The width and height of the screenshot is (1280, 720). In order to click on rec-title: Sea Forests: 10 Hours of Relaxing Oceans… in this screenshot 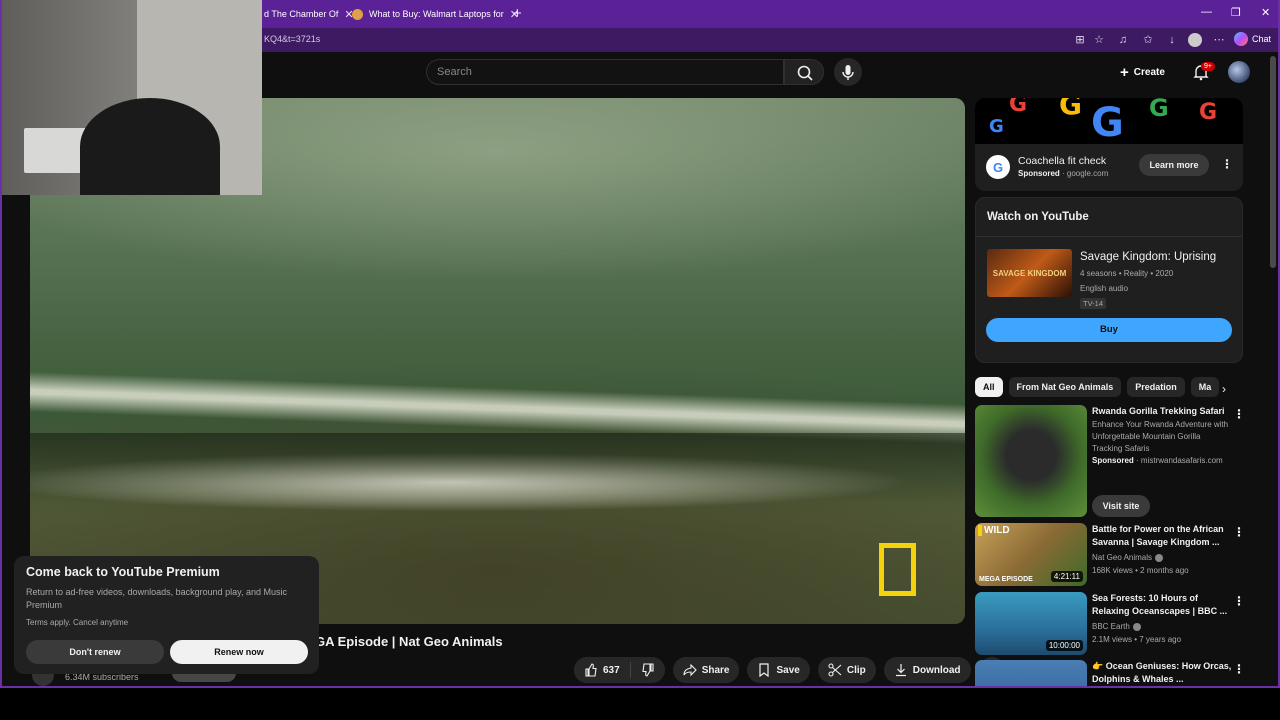, I will do `click(1160, 604)`.